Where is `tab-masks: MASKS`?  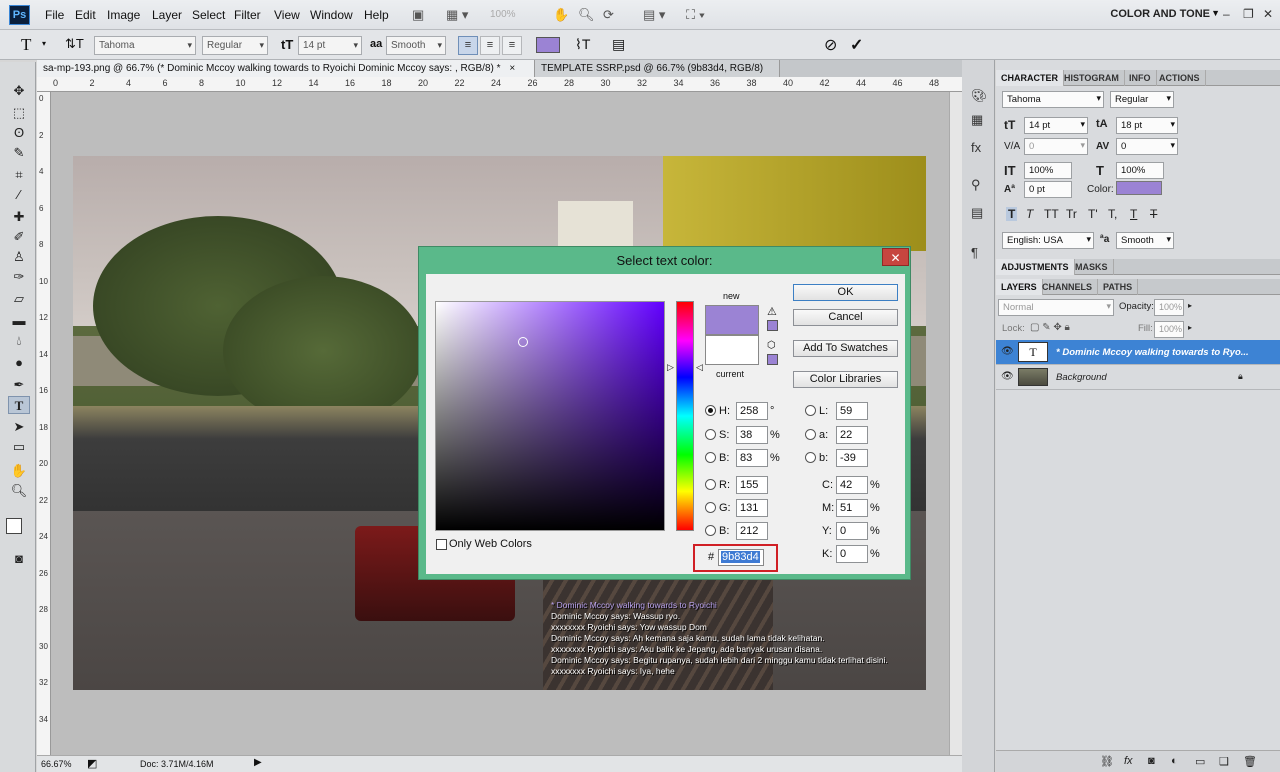 tab-masks: MASKS is located at coordinates (1092, 267).